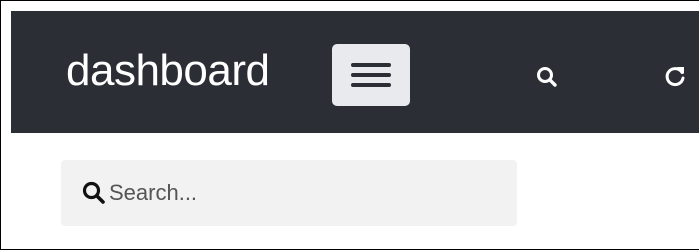 This screenshot has height=250, width=699. I want to click on search-input, so click(304, 193).